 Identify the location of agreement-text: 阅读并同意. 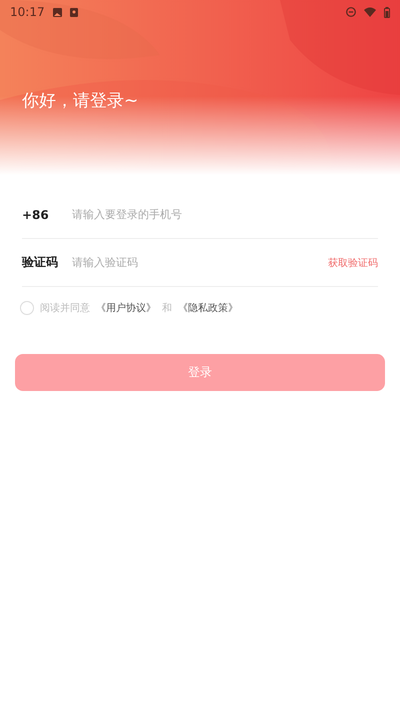
(65, 308).